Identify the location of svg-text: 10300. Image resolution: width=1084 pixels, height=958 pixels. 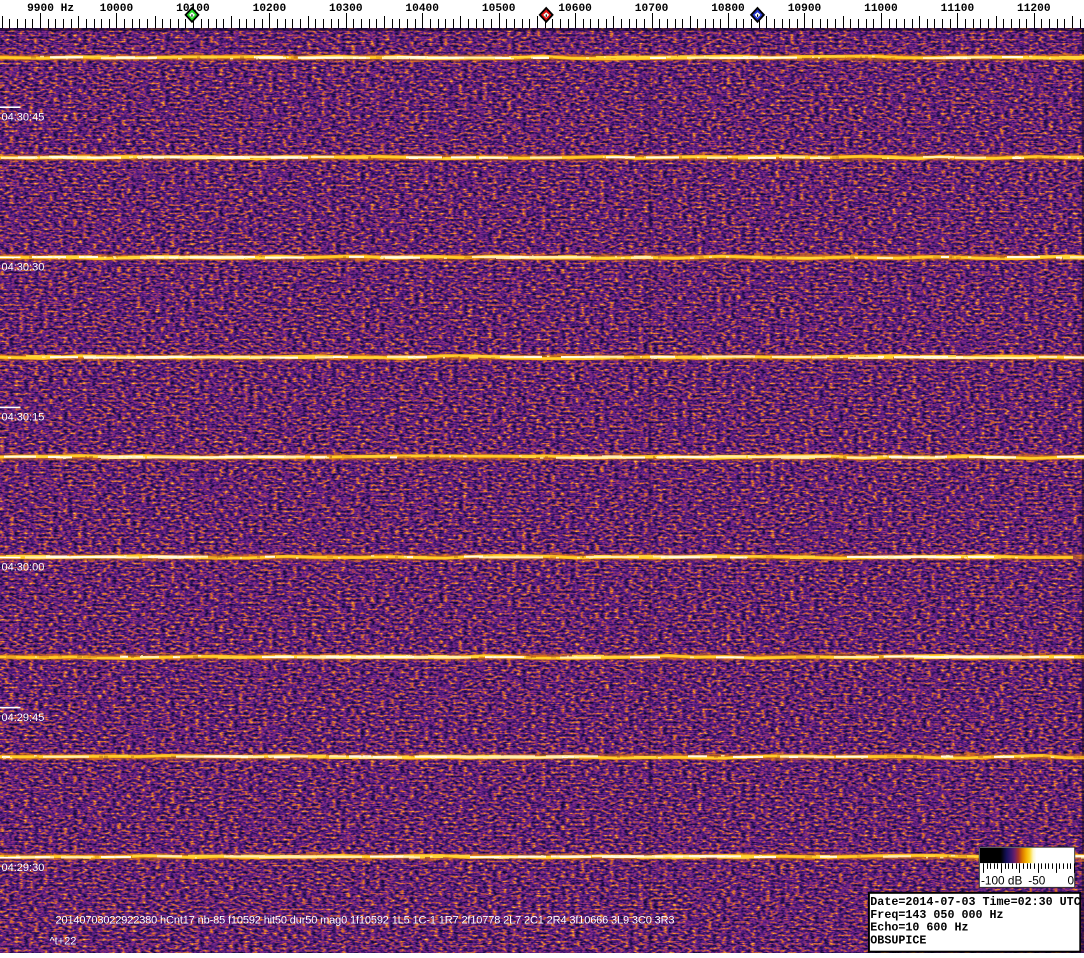
(346, 9).